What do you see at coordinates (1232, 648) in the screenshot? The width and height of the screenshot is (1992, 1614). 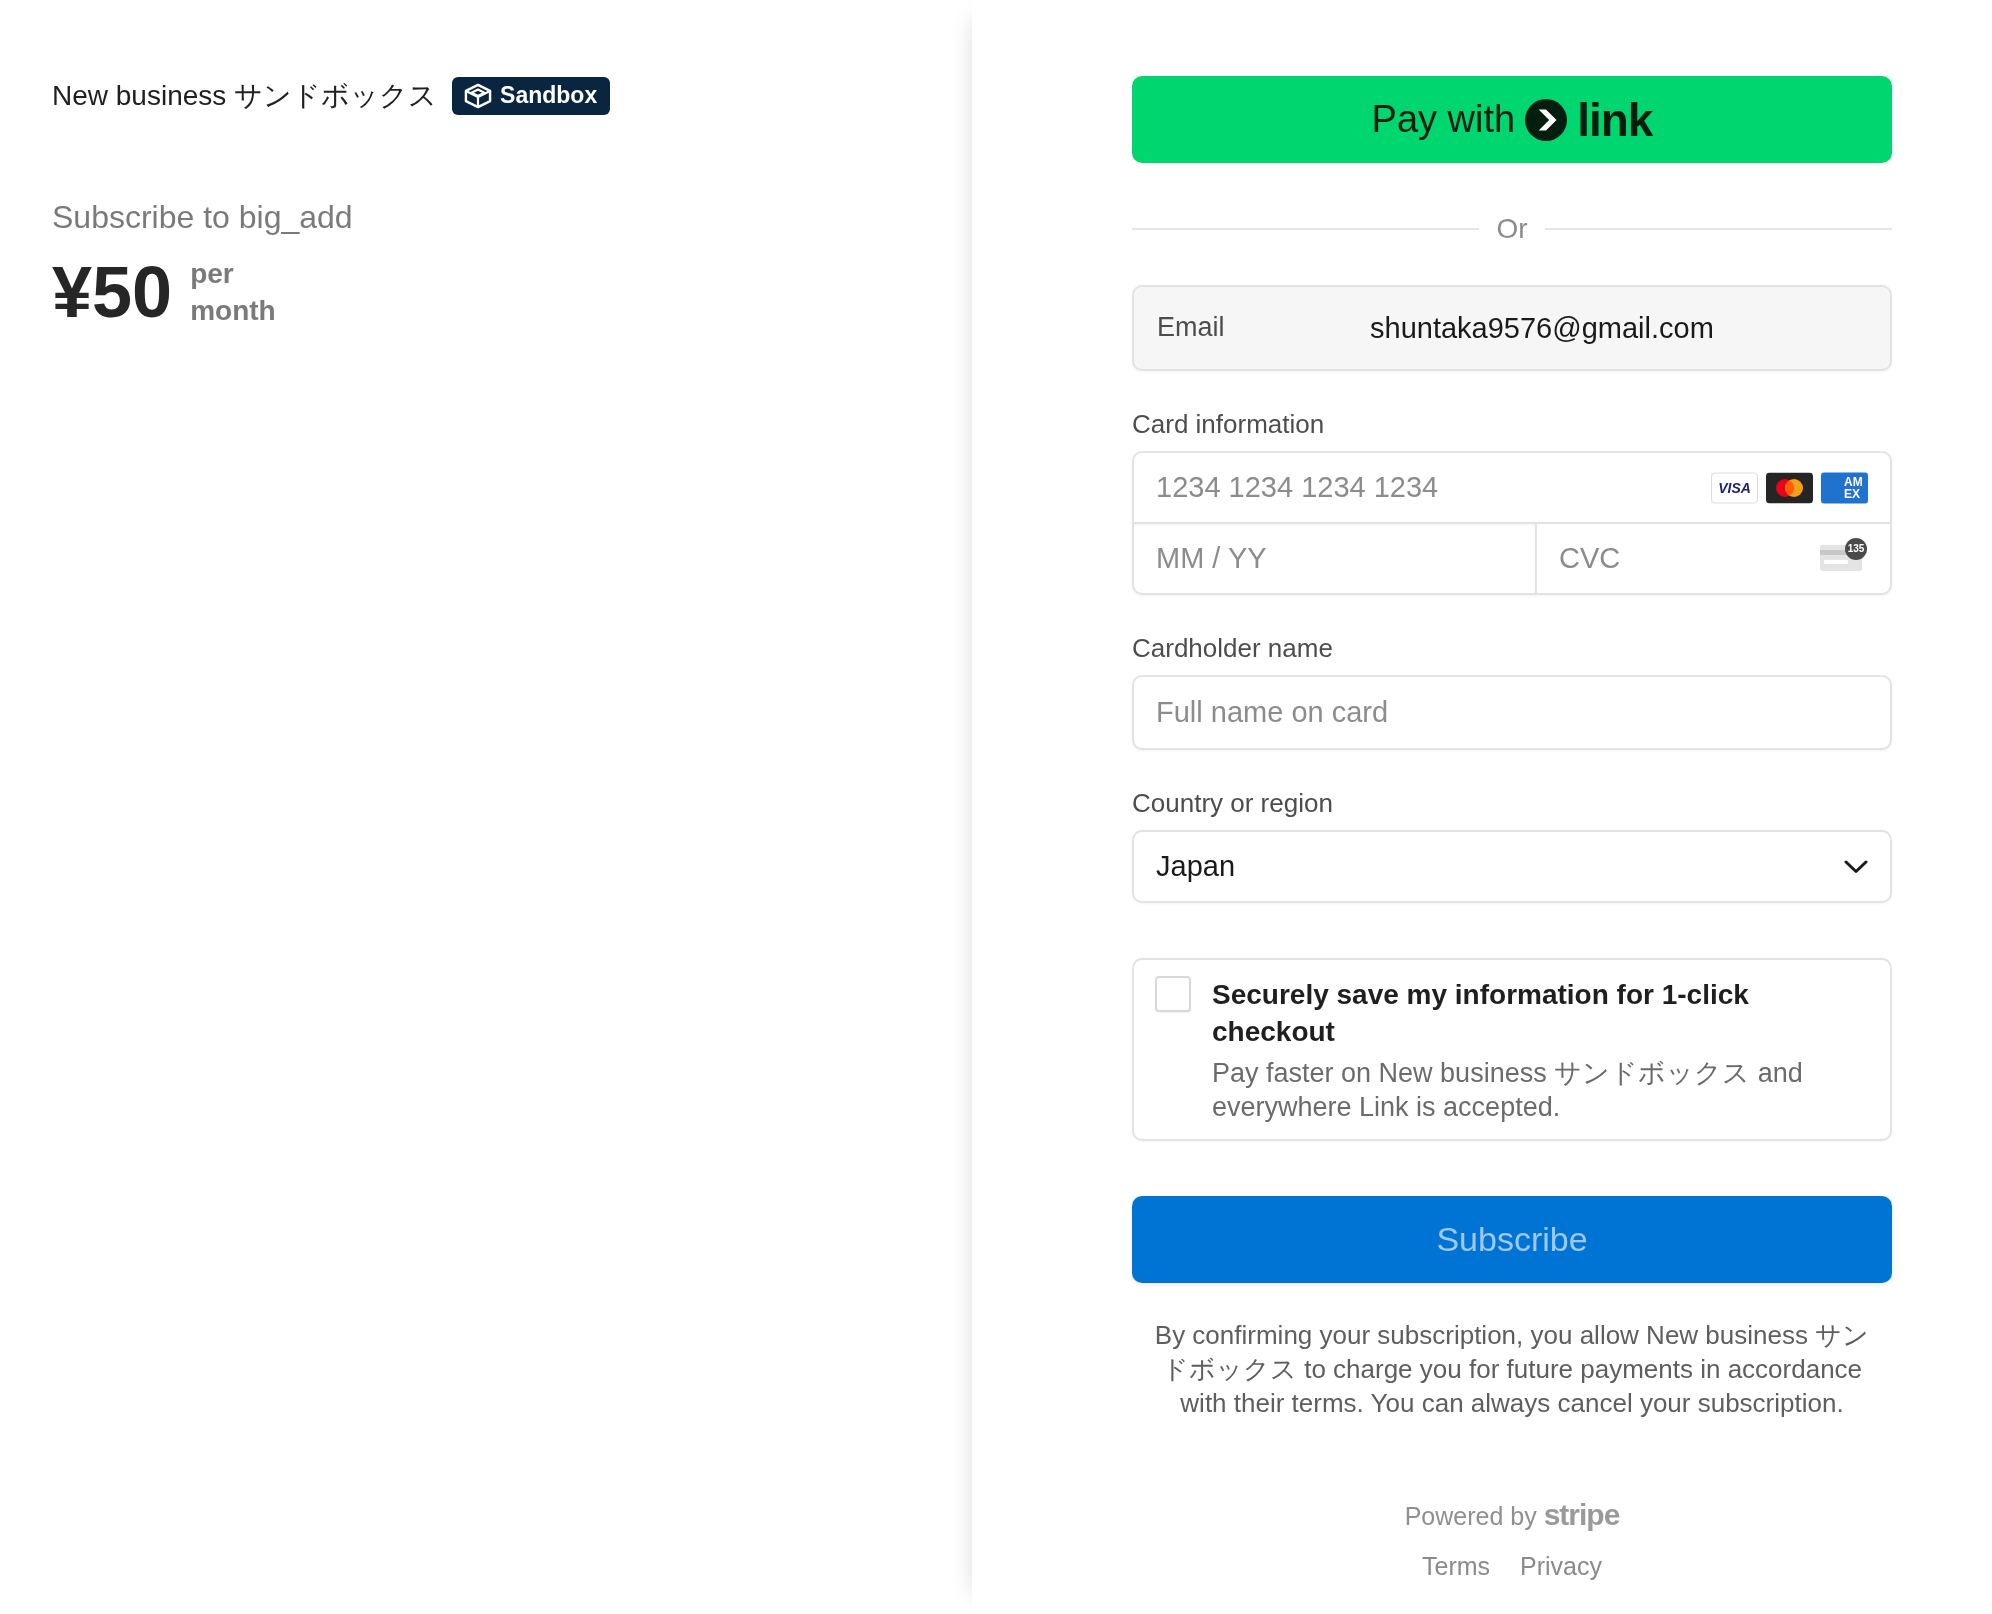 I see `cardholder-label: Cardholder name` at bounding box center [1232, 648].